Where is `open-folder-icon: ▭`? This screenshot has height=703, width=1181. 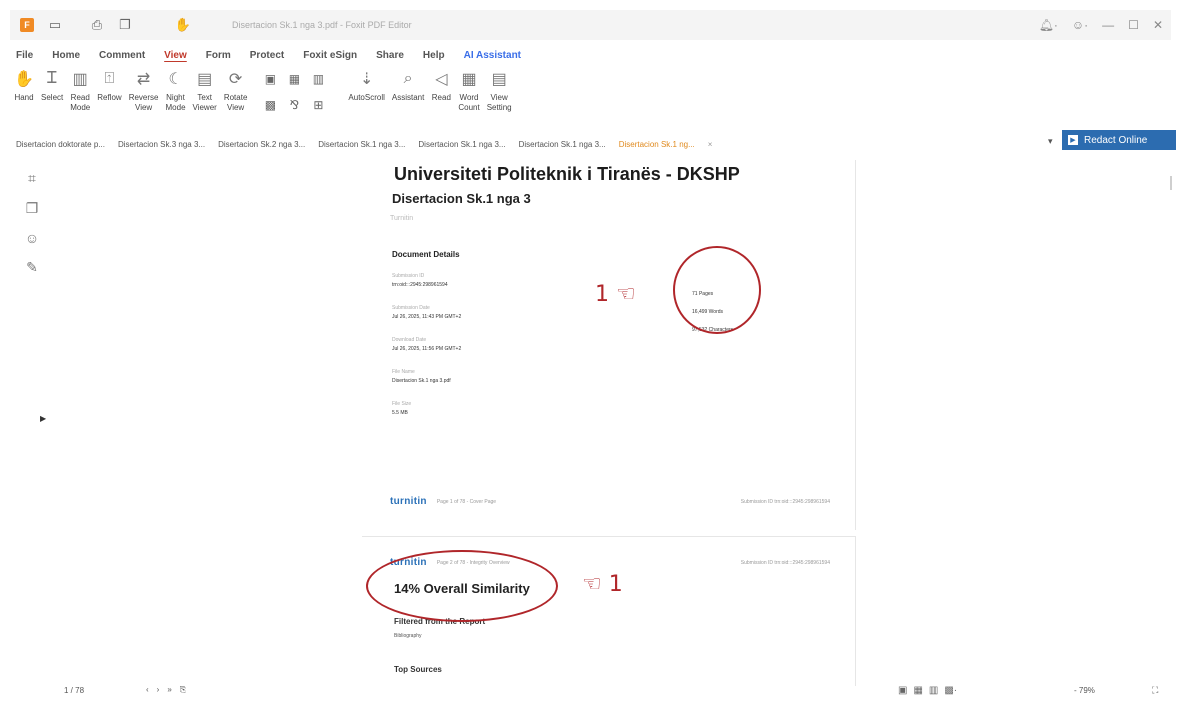 open-folder-icon: ▭ is located at coordinates (55, 25).